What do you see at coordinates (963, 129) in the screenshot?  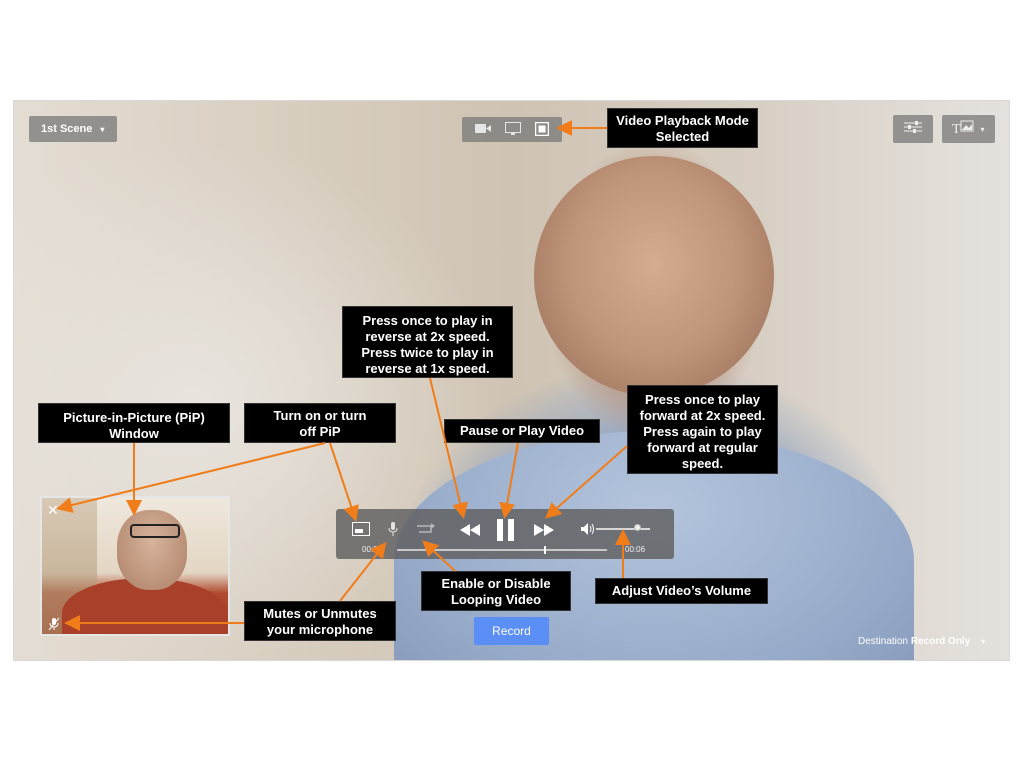 I see `text-image-icon: T` at bounding box center [963, 129].